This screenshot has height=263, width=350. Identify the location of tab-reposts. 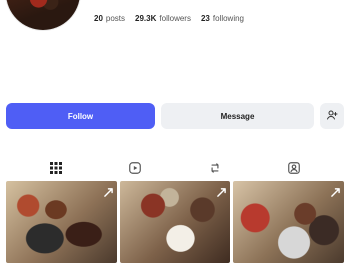
(215, 168).